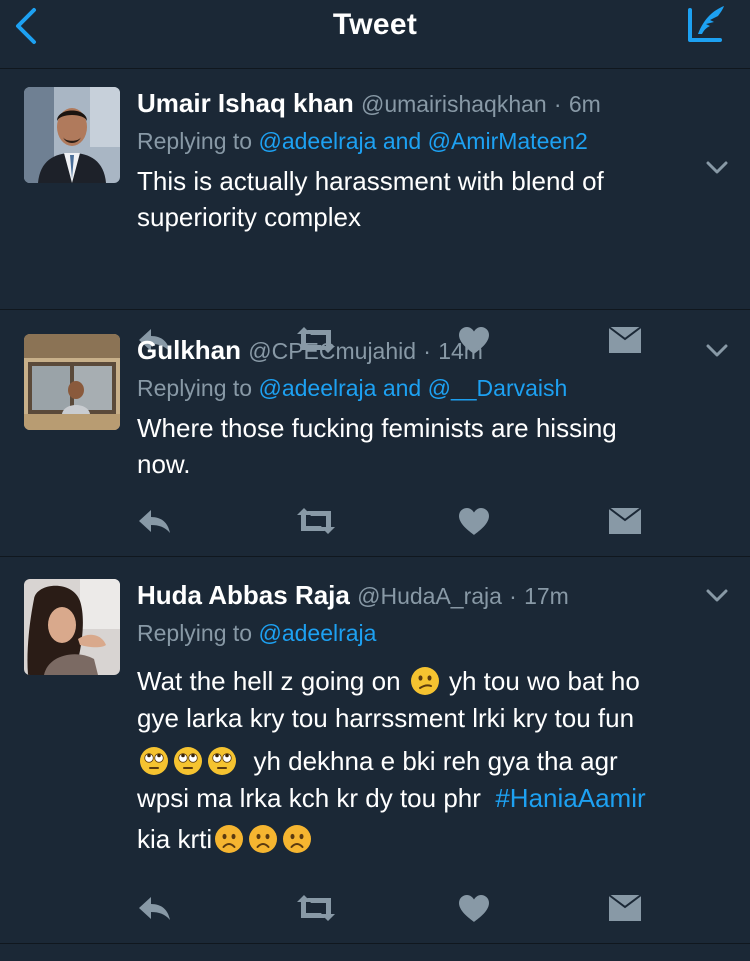  I want to click on tweet-time: 6m, so click(584, 104).